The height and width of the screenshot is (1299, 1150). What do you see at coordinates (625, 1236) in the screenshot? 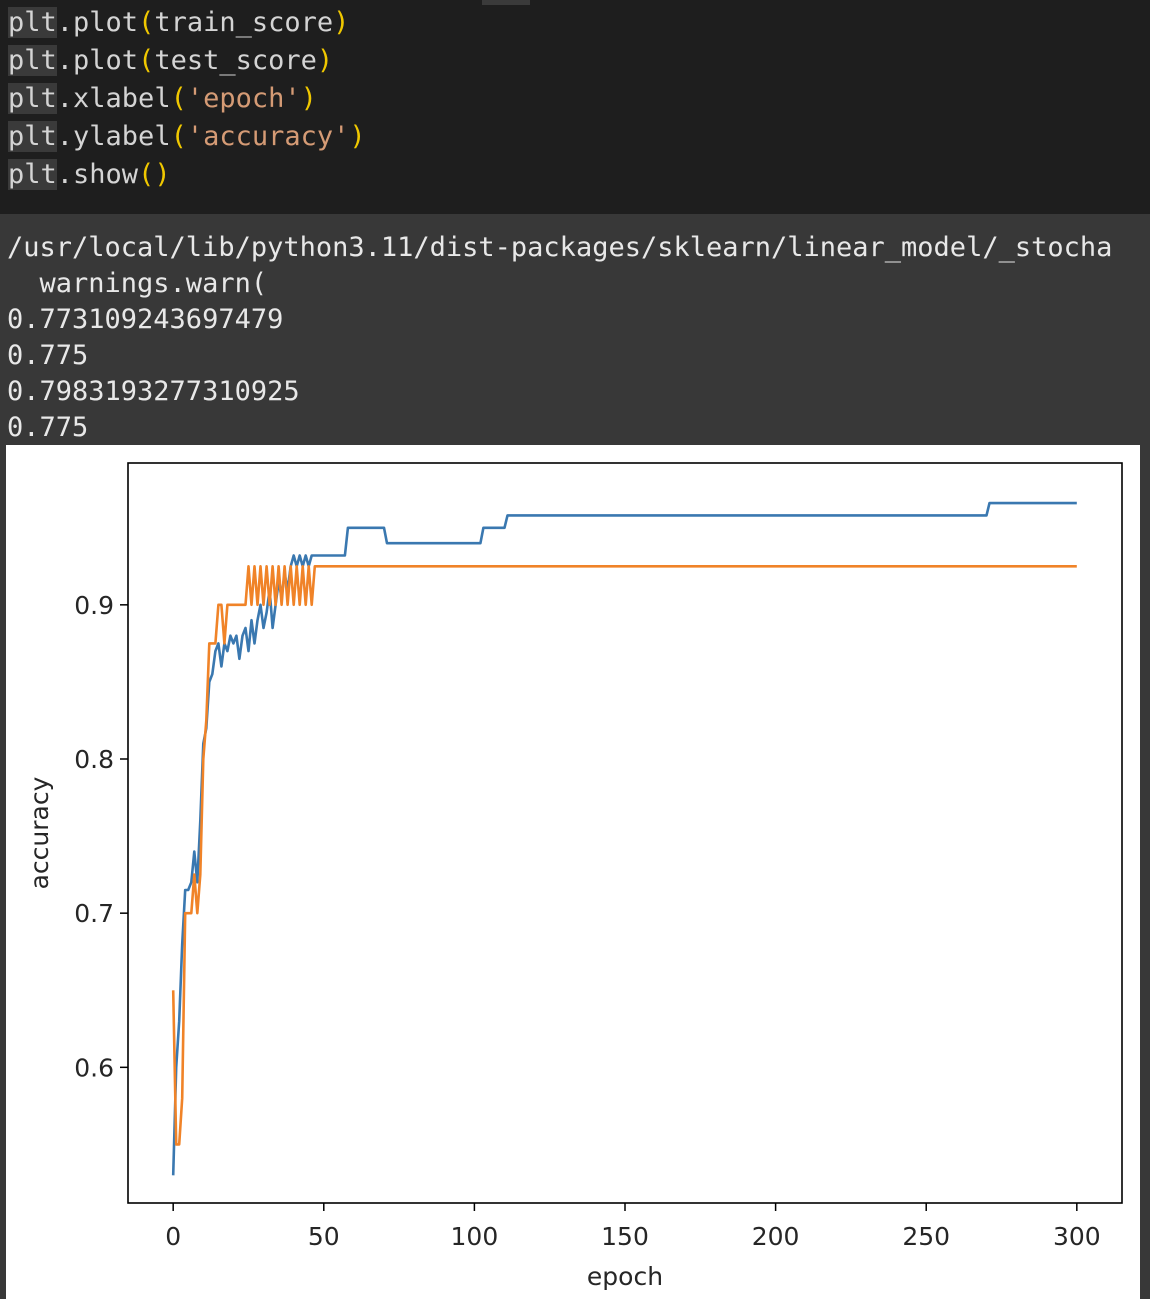
I see `x-tick-label: 150` at bounding box center [625, 1236].